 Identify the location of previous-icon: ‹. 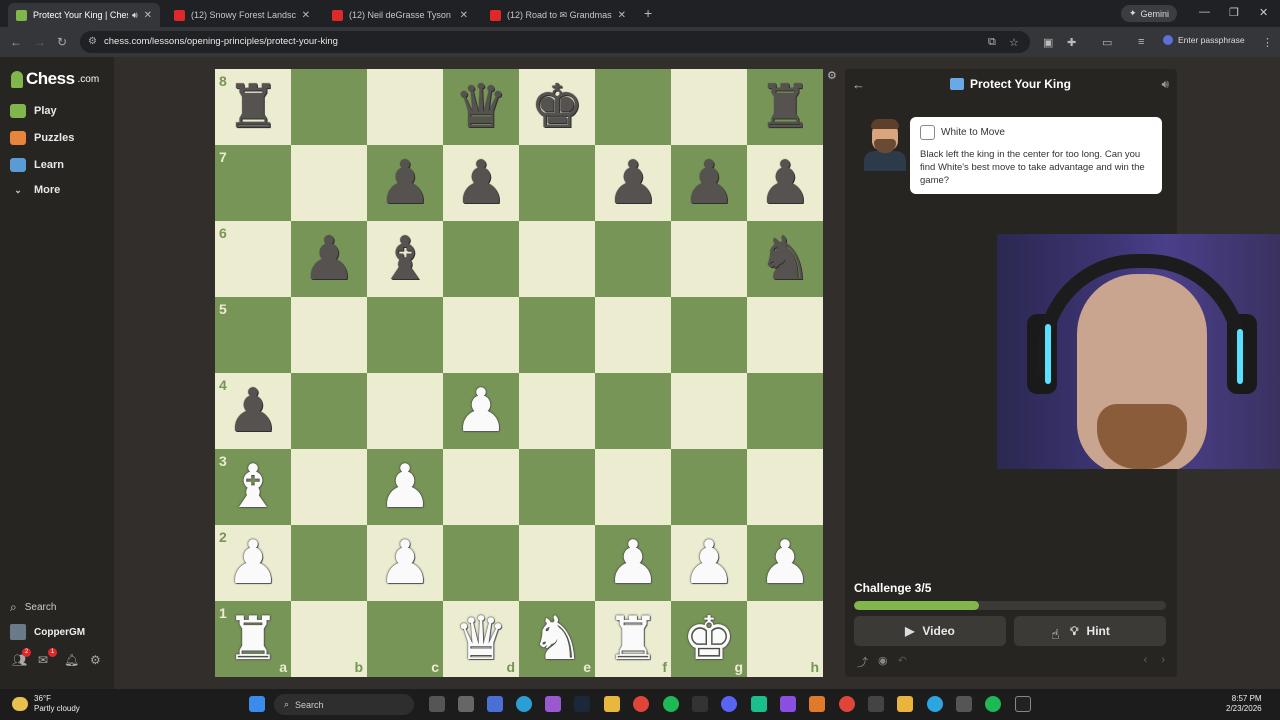
(1146, 660).